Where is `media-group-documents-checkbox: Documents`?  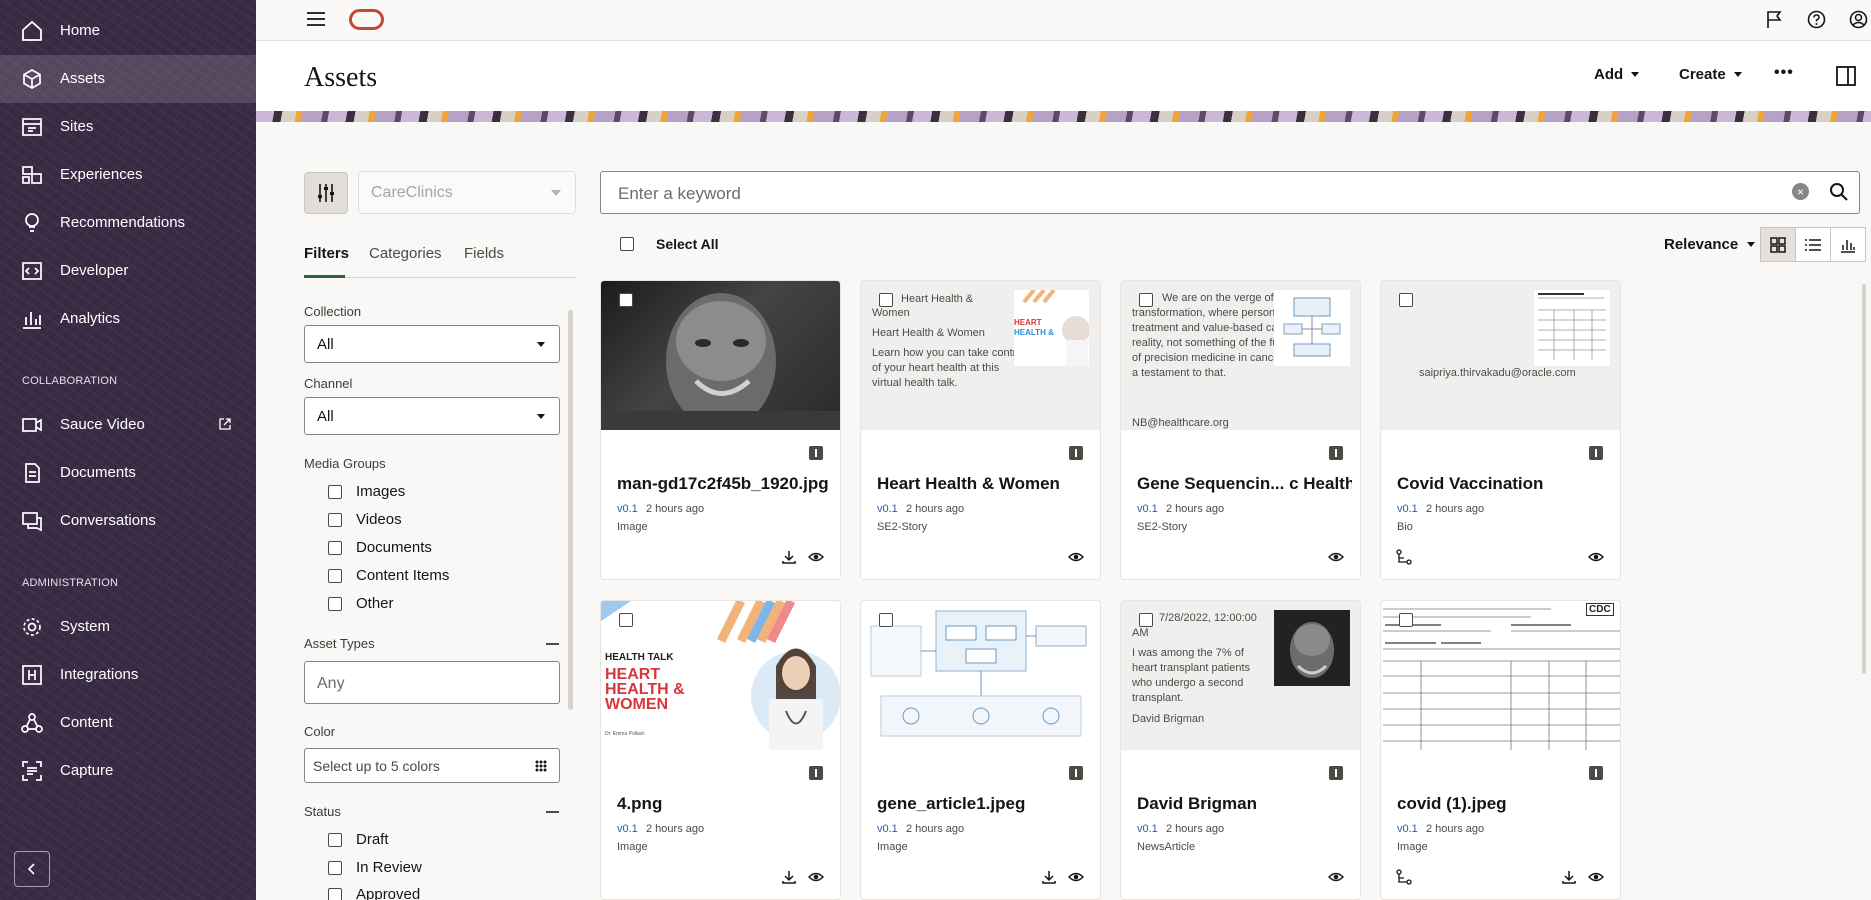 media-group-documents-checkbox: Documents is located at coordinates (380, 547).